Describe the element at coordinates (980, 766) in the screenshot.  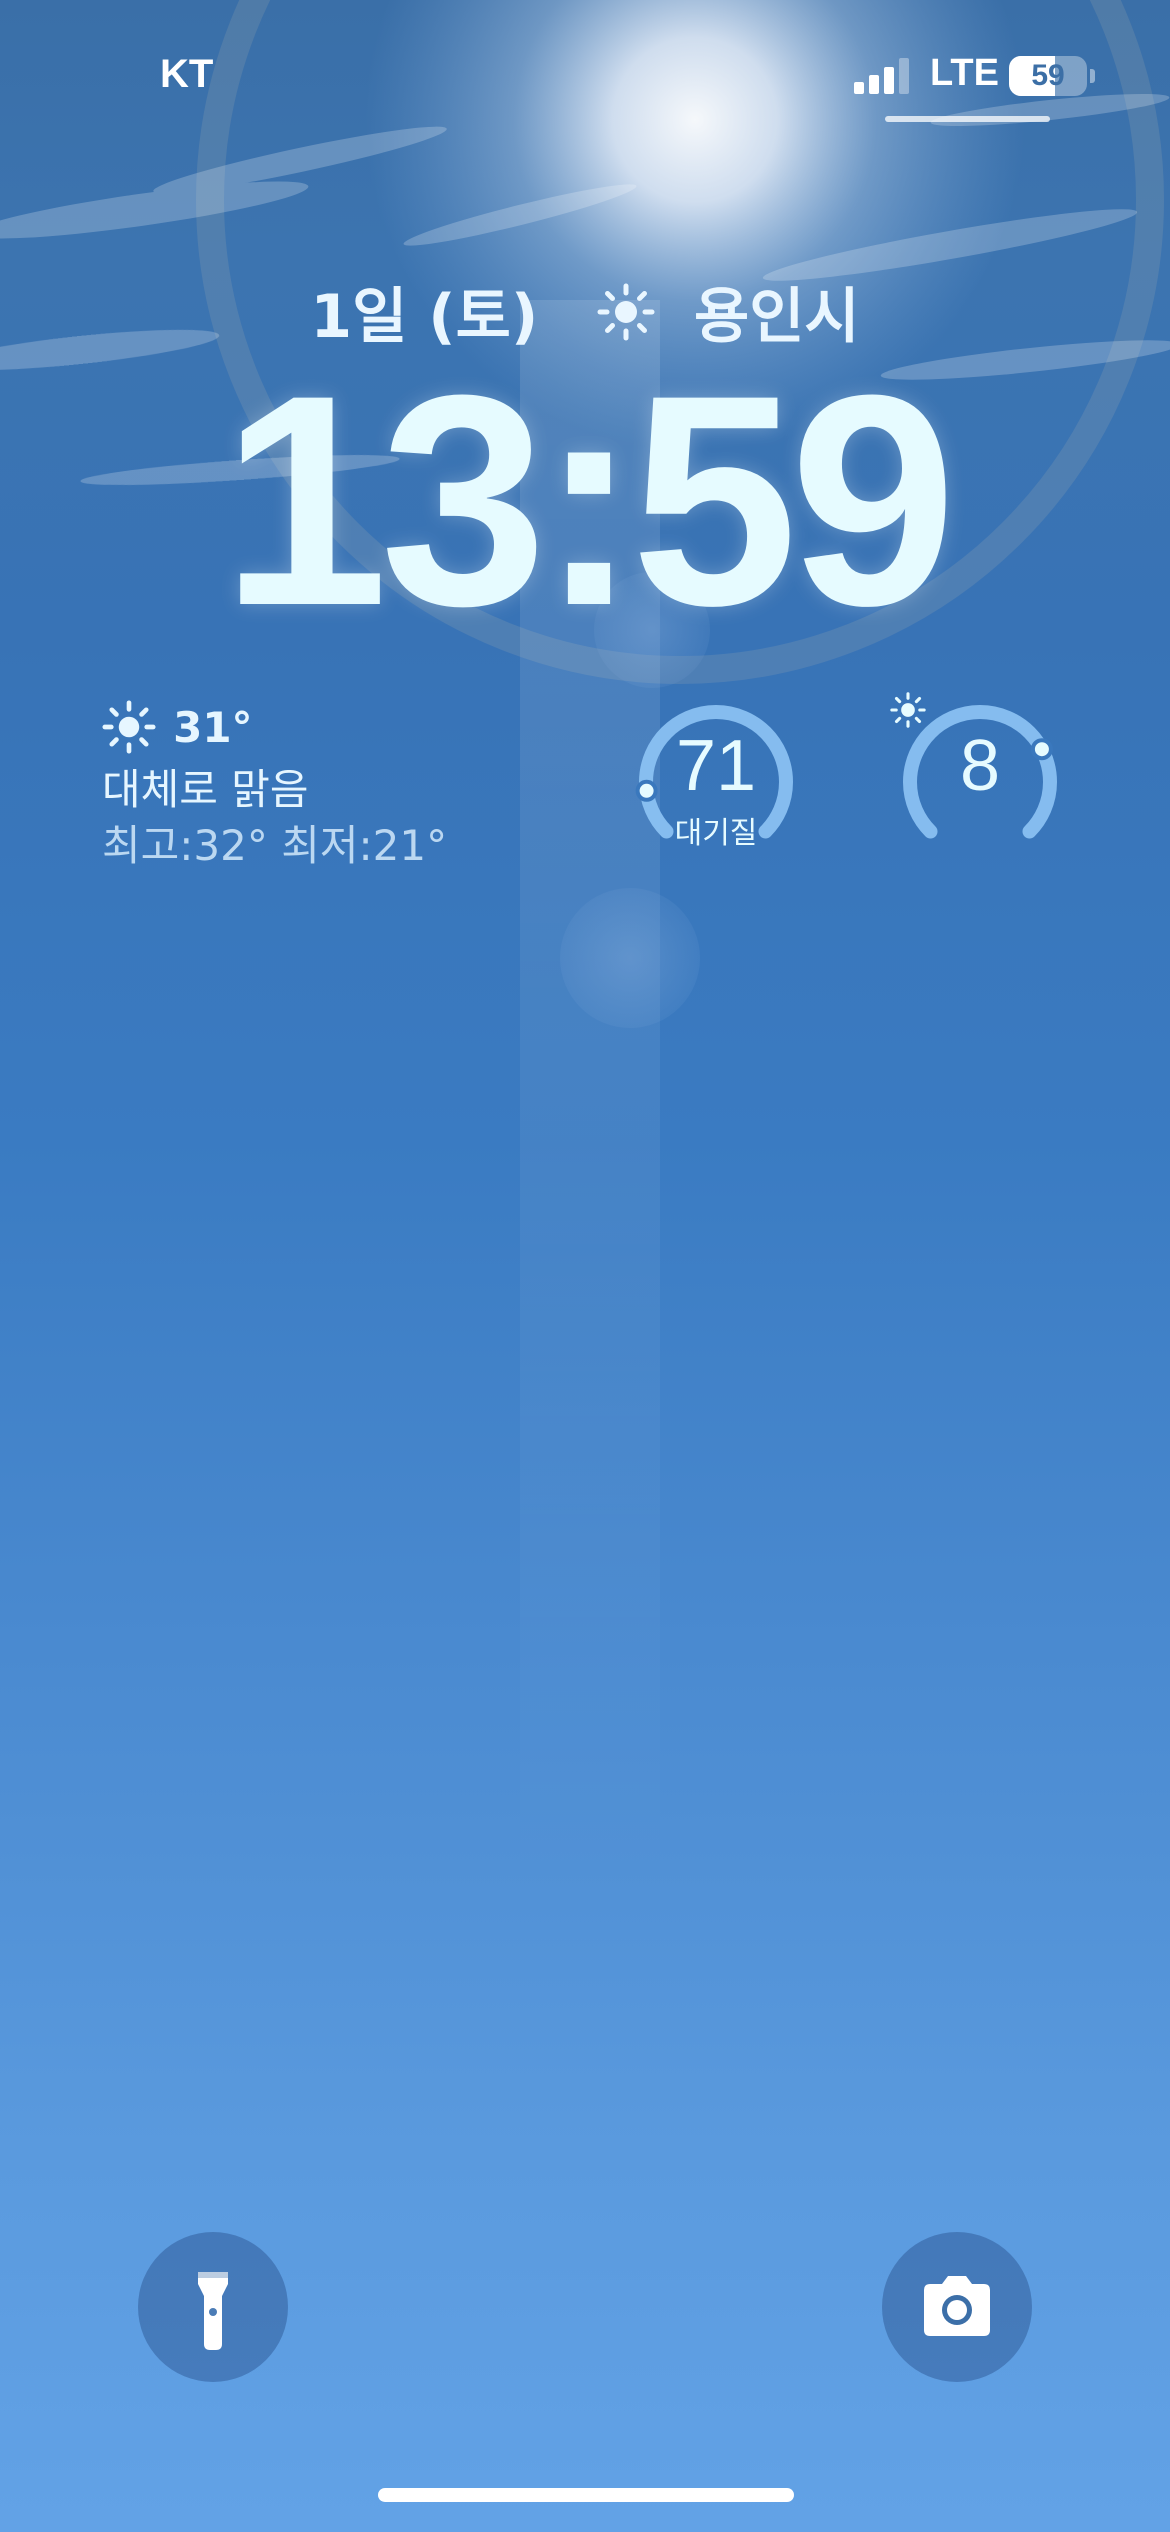
I see `uv-index-value: 8` at that location.